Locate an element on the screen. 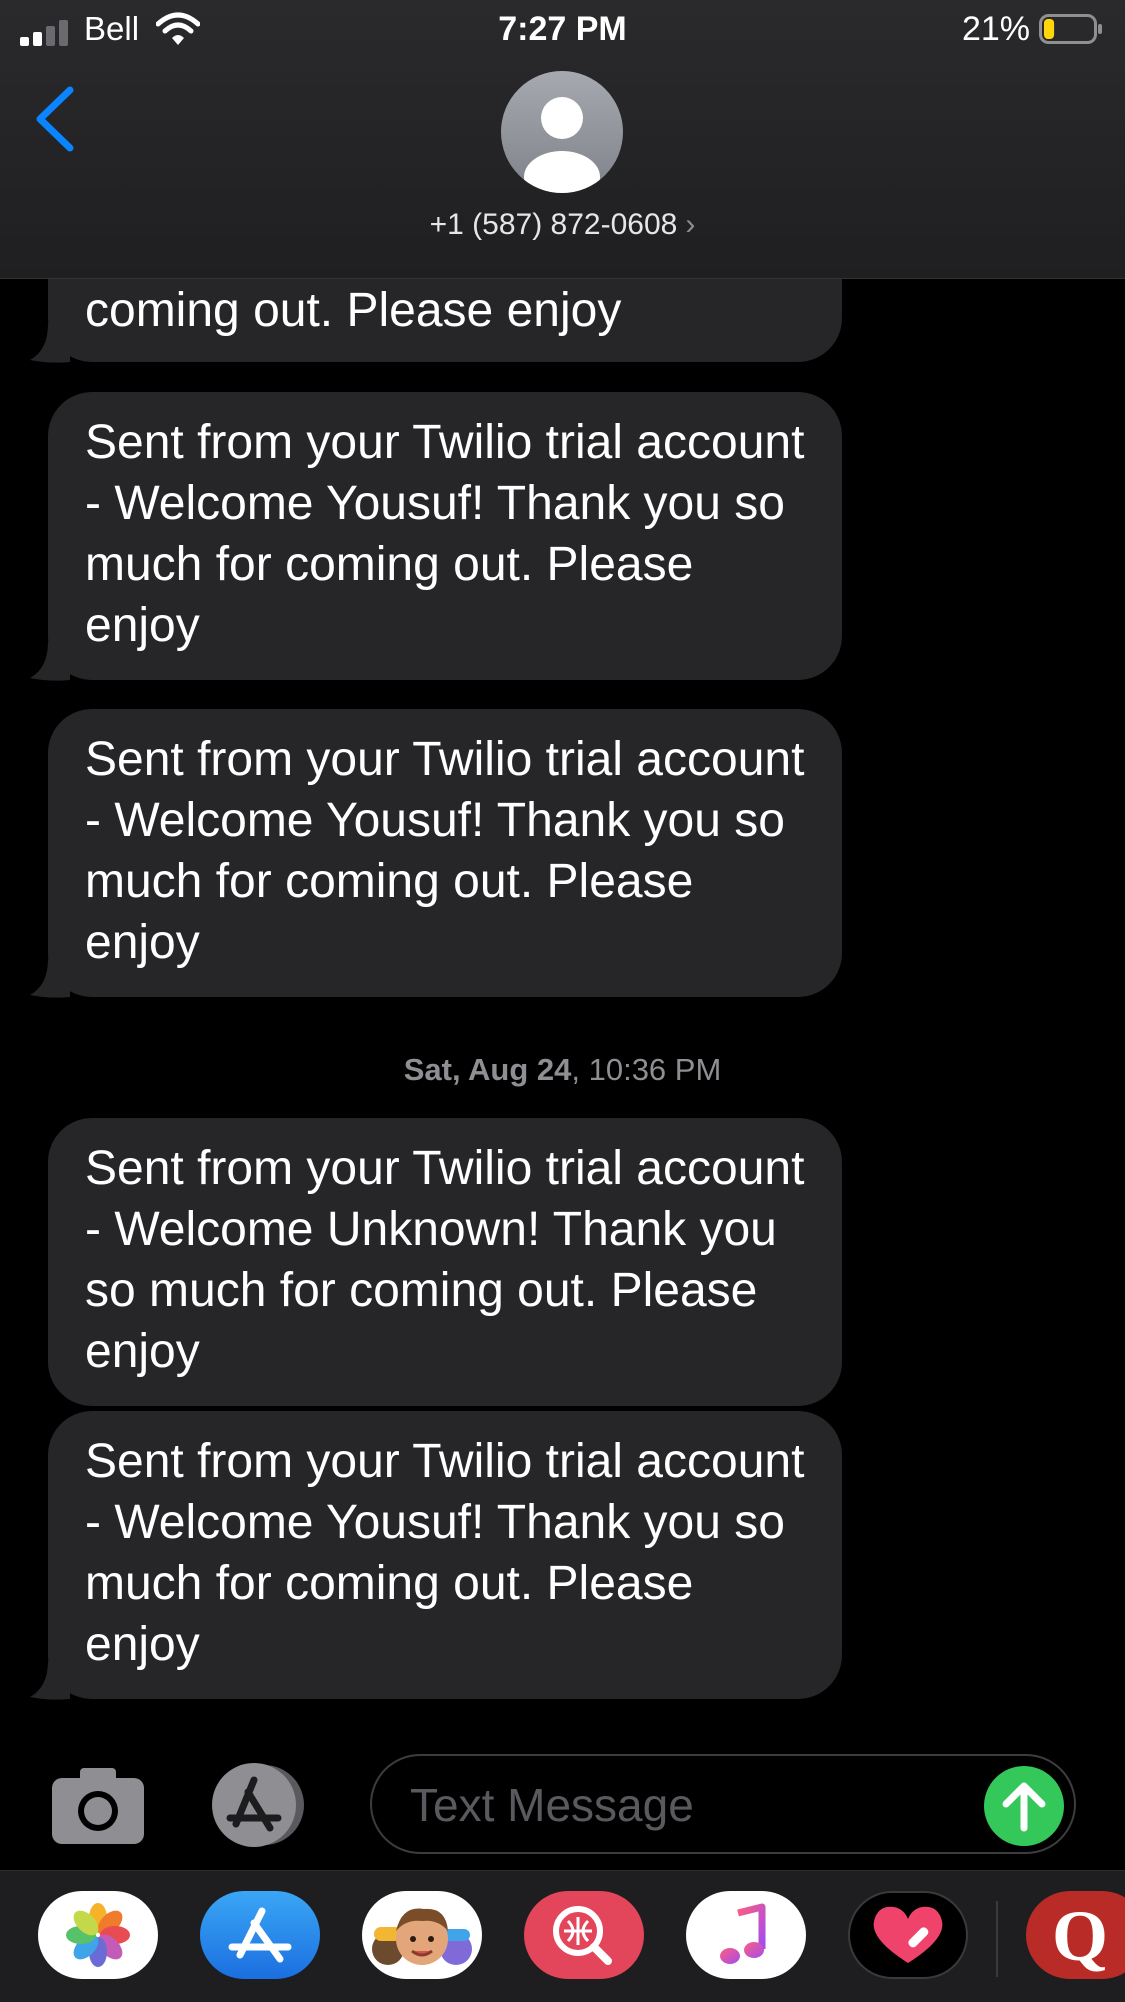 This screenshot has width=1125, height=2002. message-text-field is located at coordinates (723, 1804).